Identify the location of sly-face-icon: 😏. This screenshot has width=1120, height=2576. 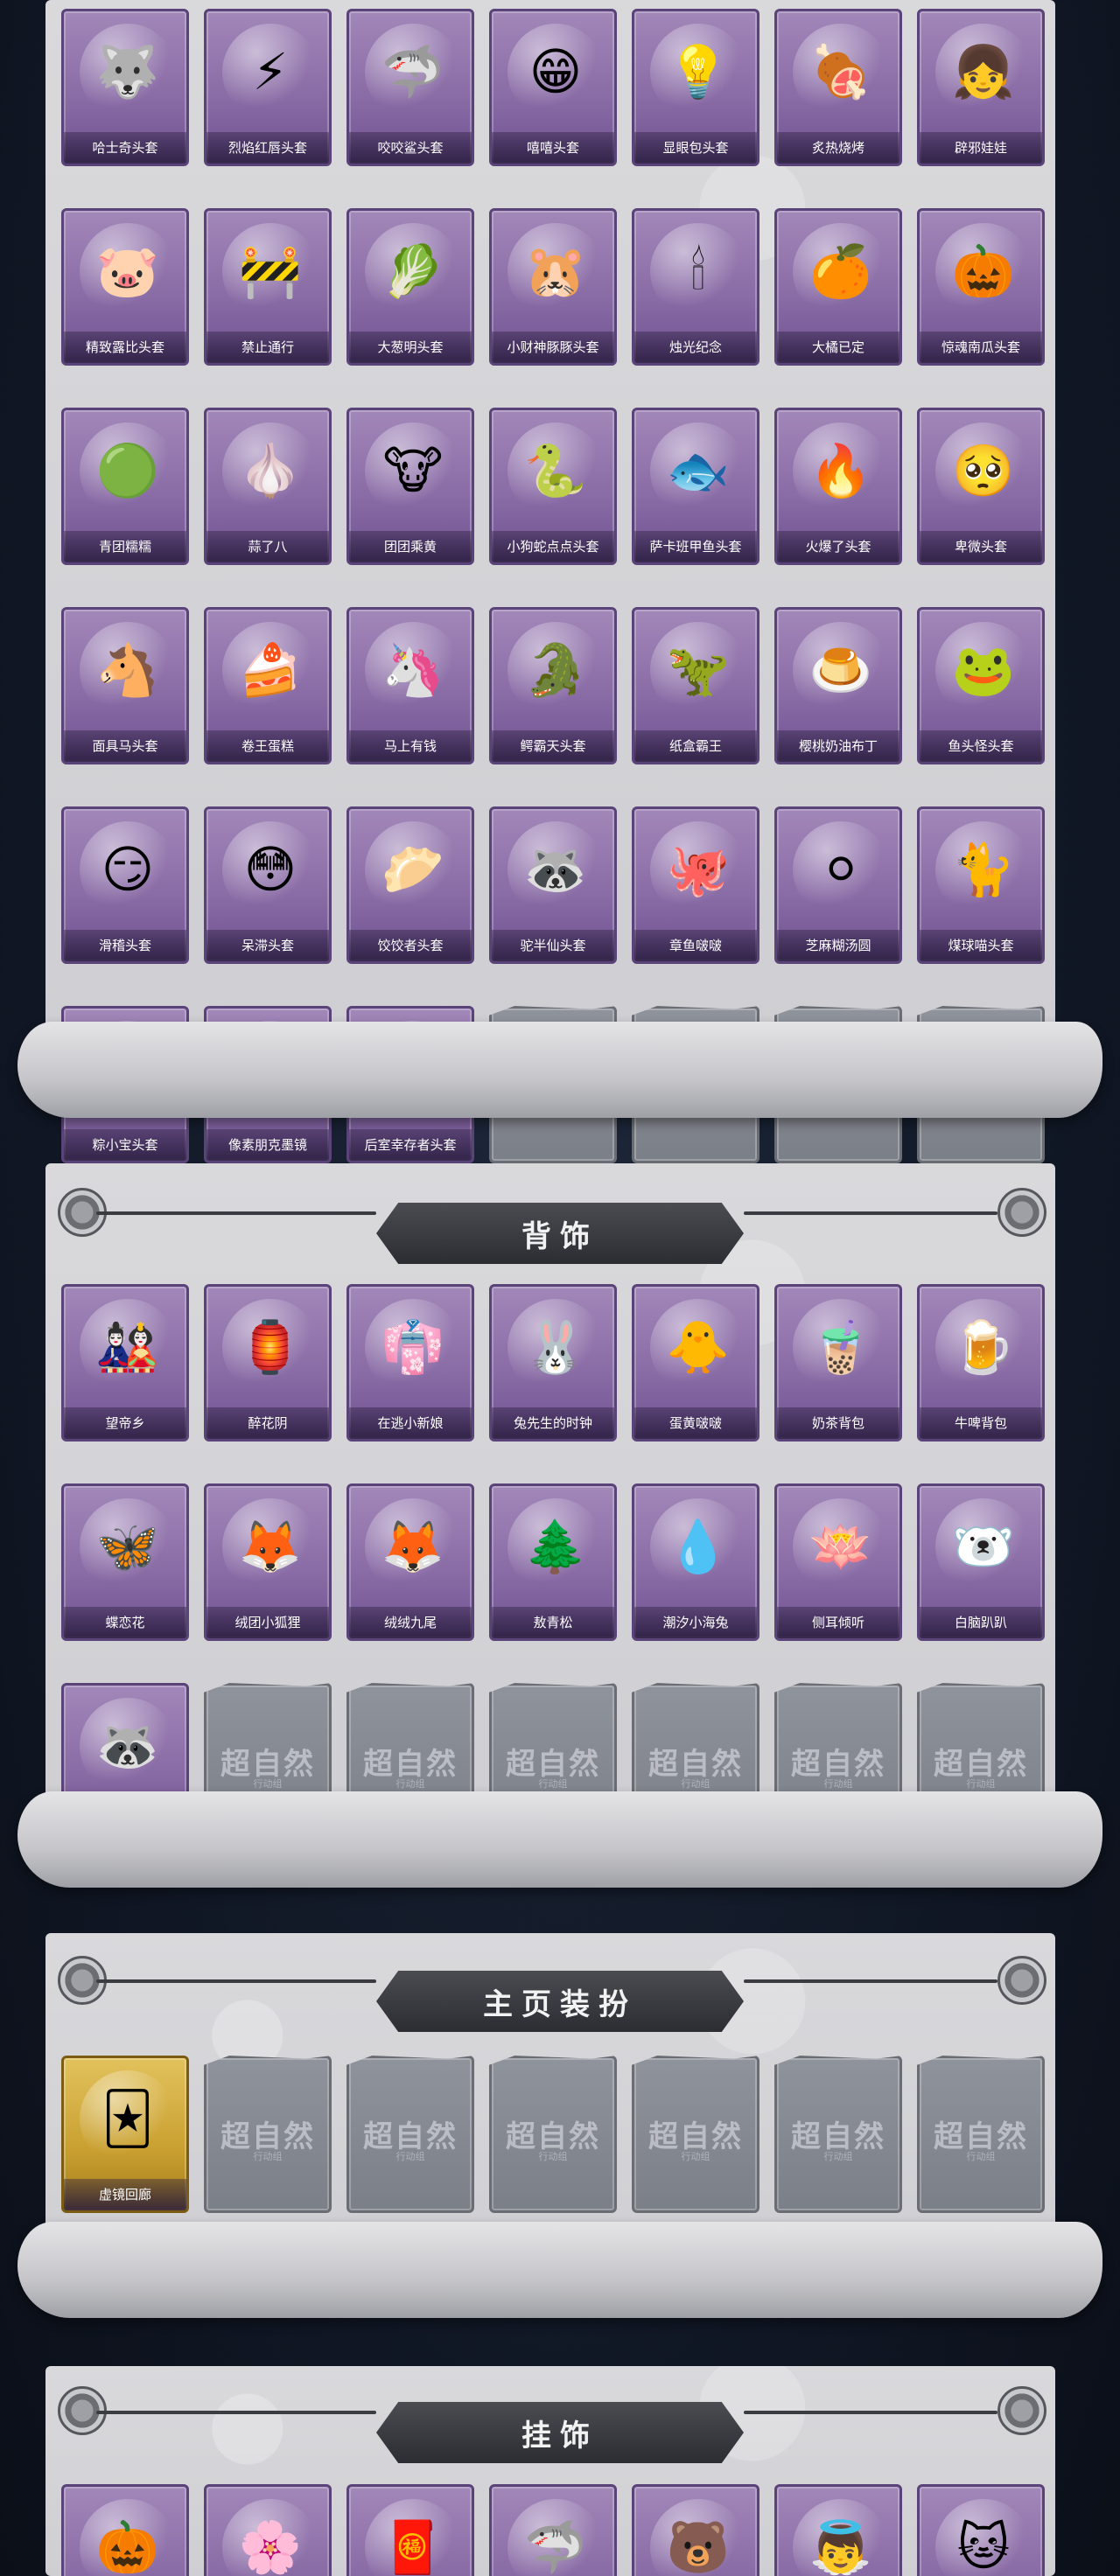
(128, 869).